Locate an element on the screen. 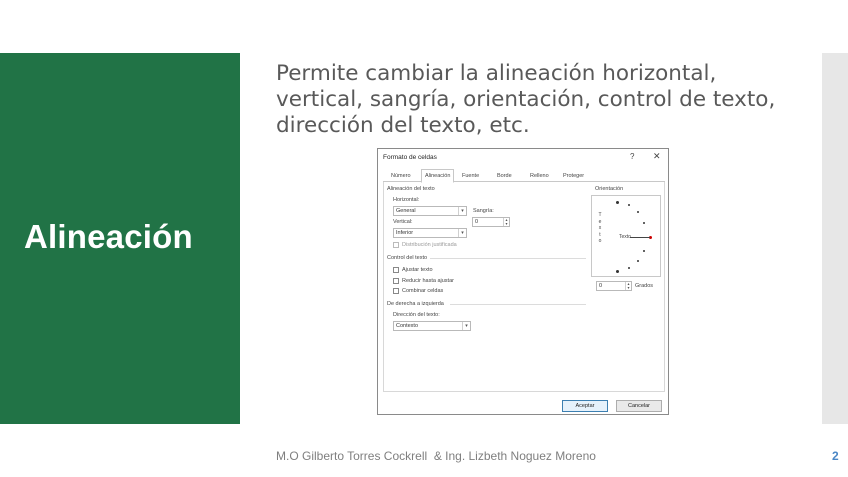 The image size is (848, 477). text-control-section-label: Control del texto is located at coordinates (407, 258).